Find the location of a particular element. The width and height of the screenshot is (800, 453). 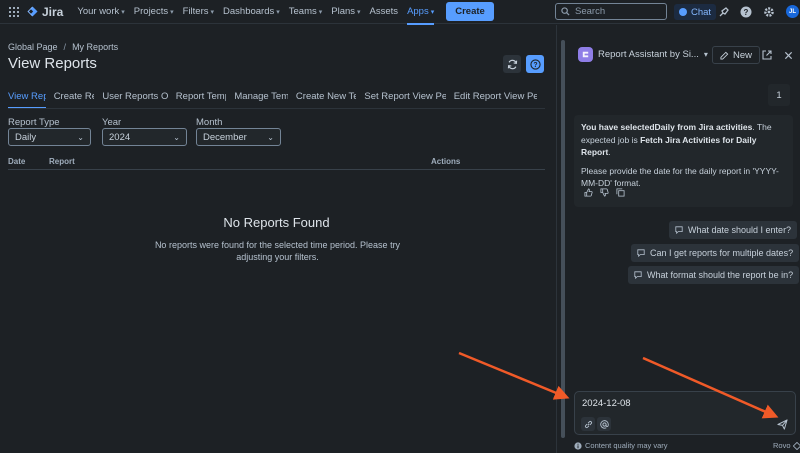

breadcrumb-my-reports: My Reports is located at coordinates (95, 47).